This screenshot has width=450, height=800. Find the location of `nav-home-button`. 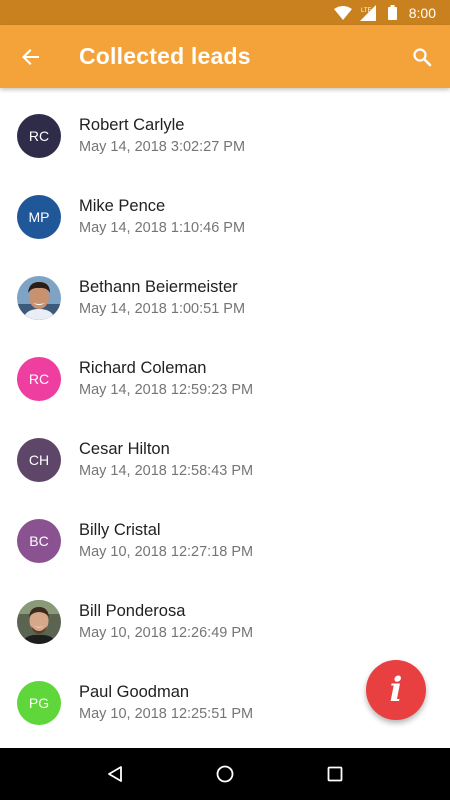

nav-home-button is located at coordinates (225, 774).